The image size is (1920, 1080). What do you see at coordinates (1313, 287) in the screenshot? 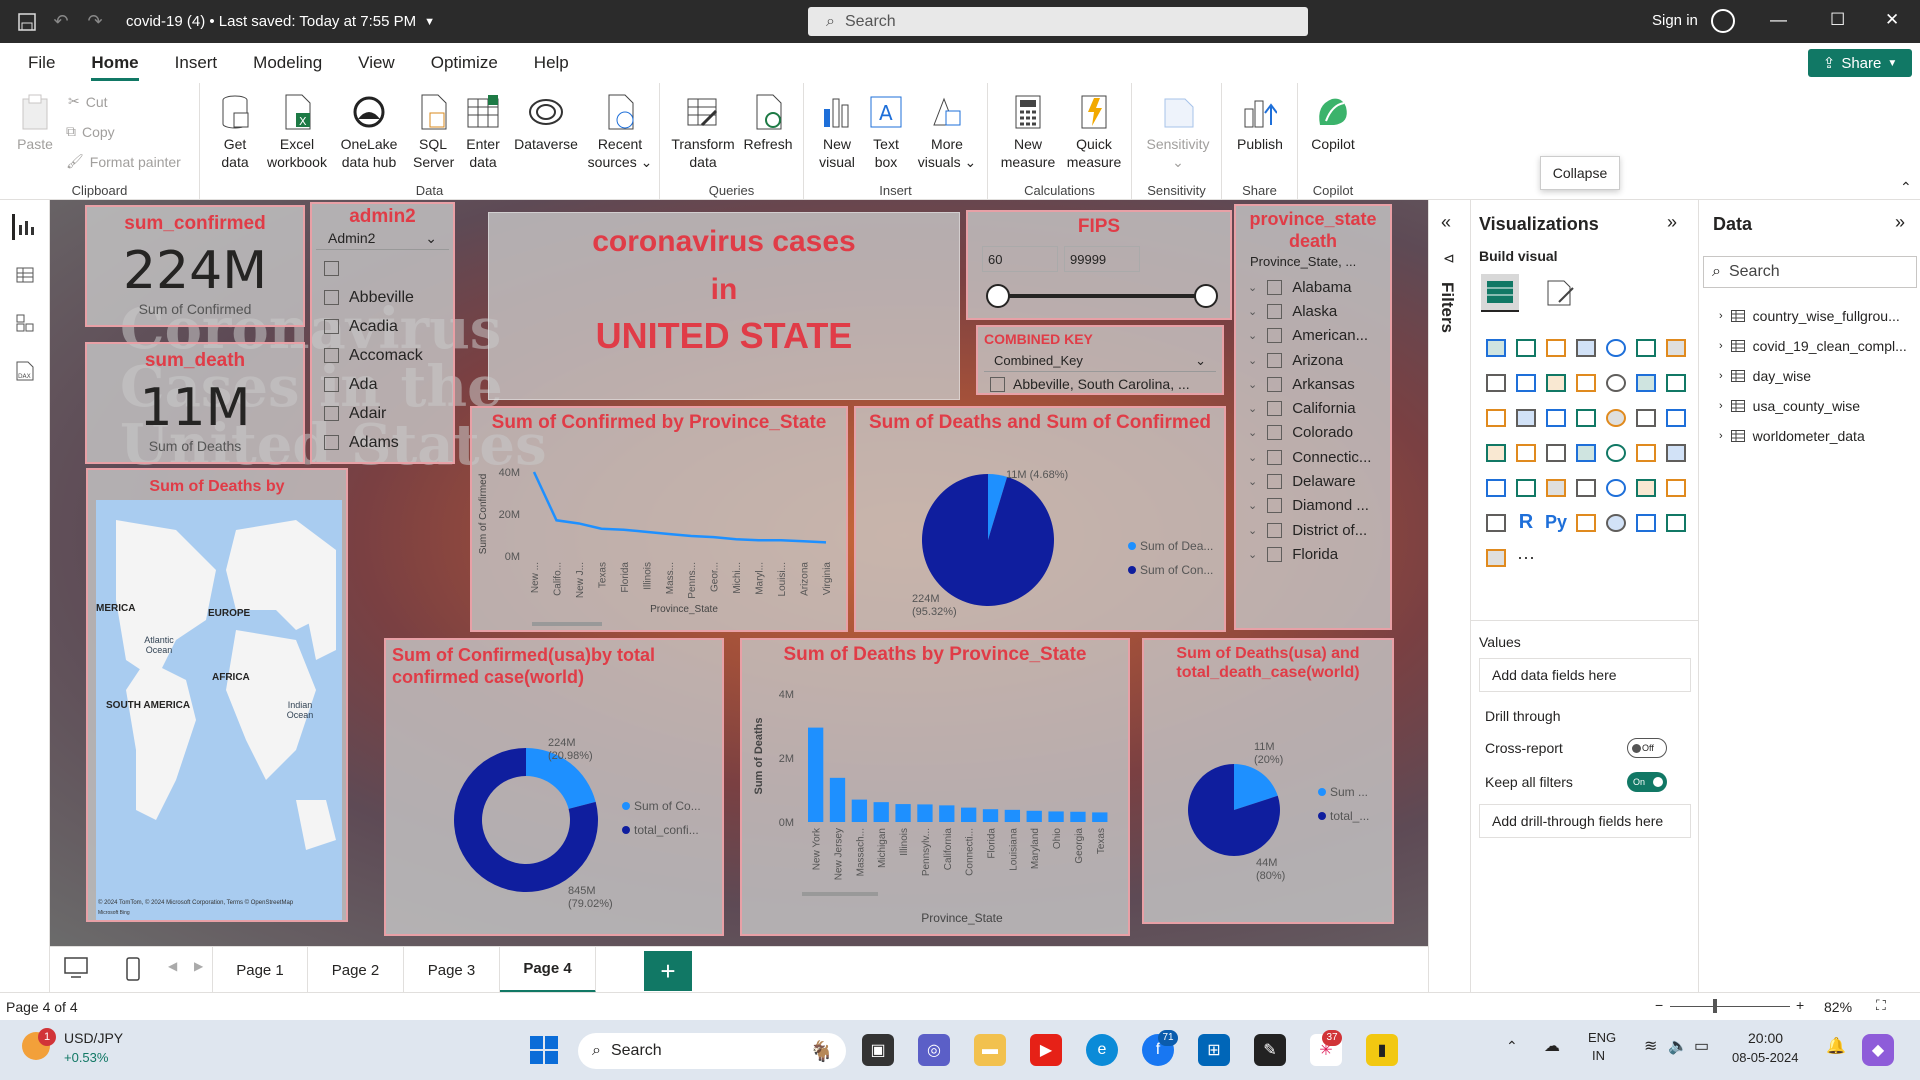
I see `slicer-option: ⌄ Alabama` at bounding box center [1313, 287].